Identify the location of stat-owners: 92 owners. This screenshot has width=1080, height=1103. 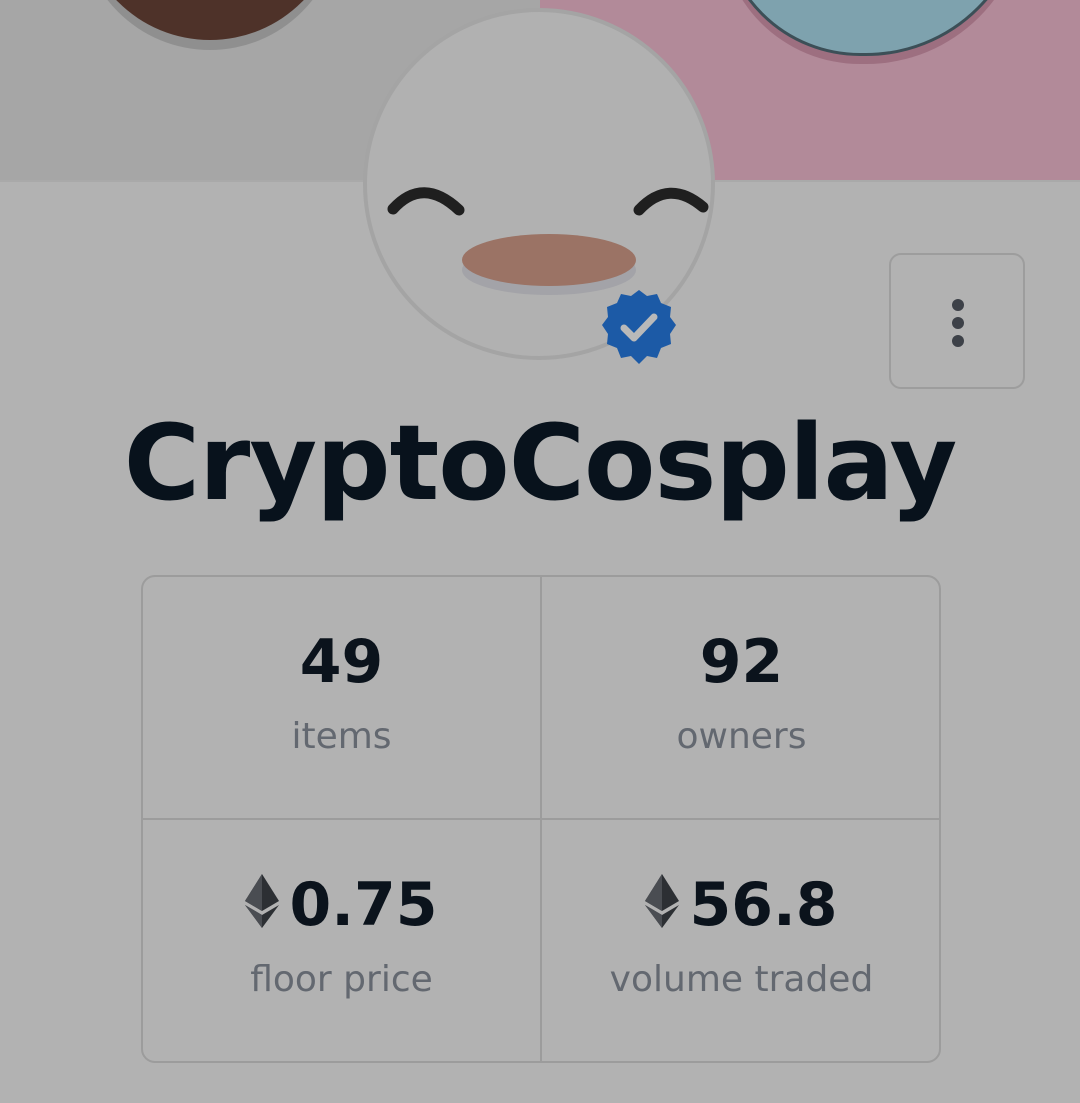
(740, 698).